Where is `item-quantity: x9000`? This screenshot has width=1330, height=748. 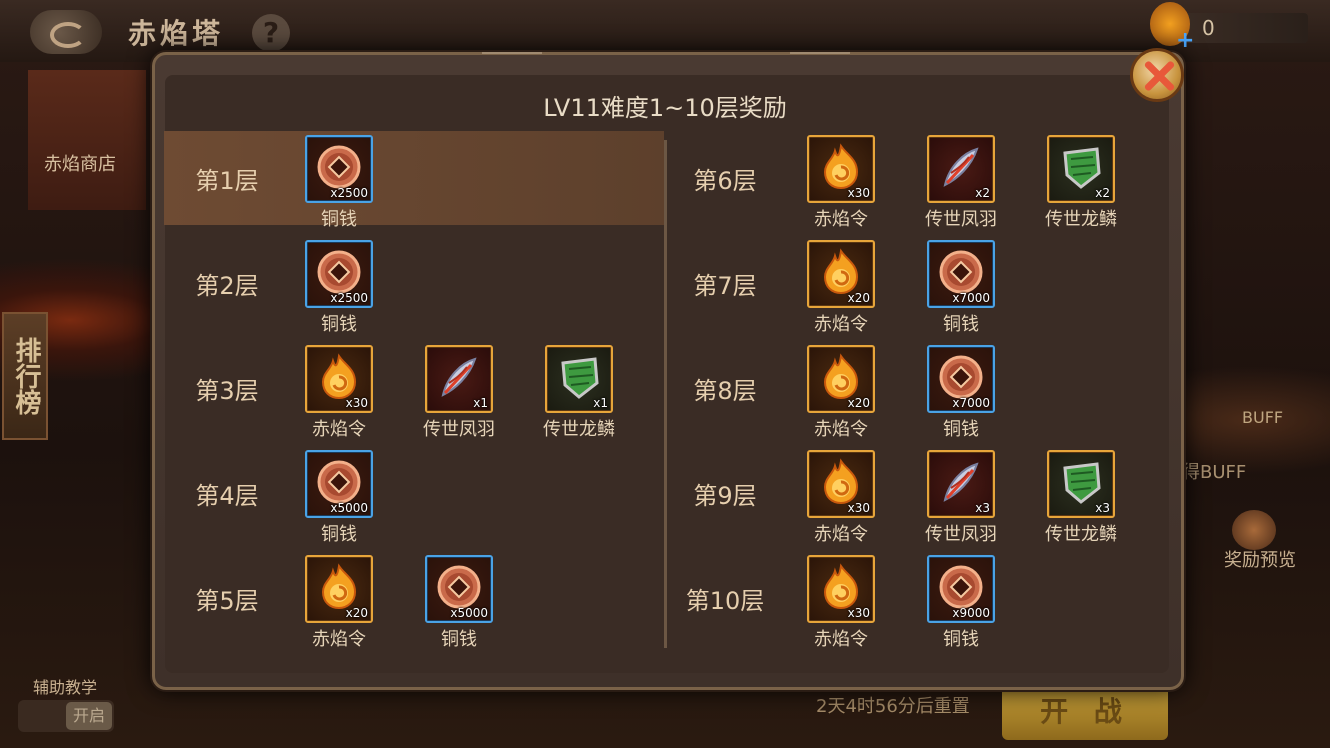
item-quantity: x9000 is located at coordinates (971, 613).